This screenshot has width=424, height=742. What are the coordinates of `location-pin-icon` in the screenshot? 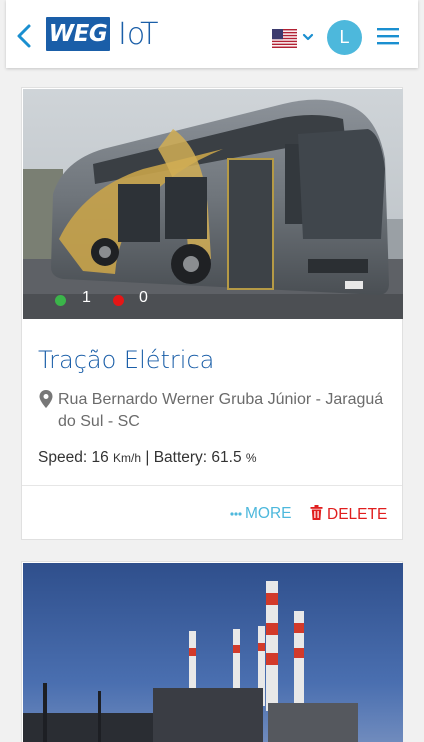 It's located at (46, 399).